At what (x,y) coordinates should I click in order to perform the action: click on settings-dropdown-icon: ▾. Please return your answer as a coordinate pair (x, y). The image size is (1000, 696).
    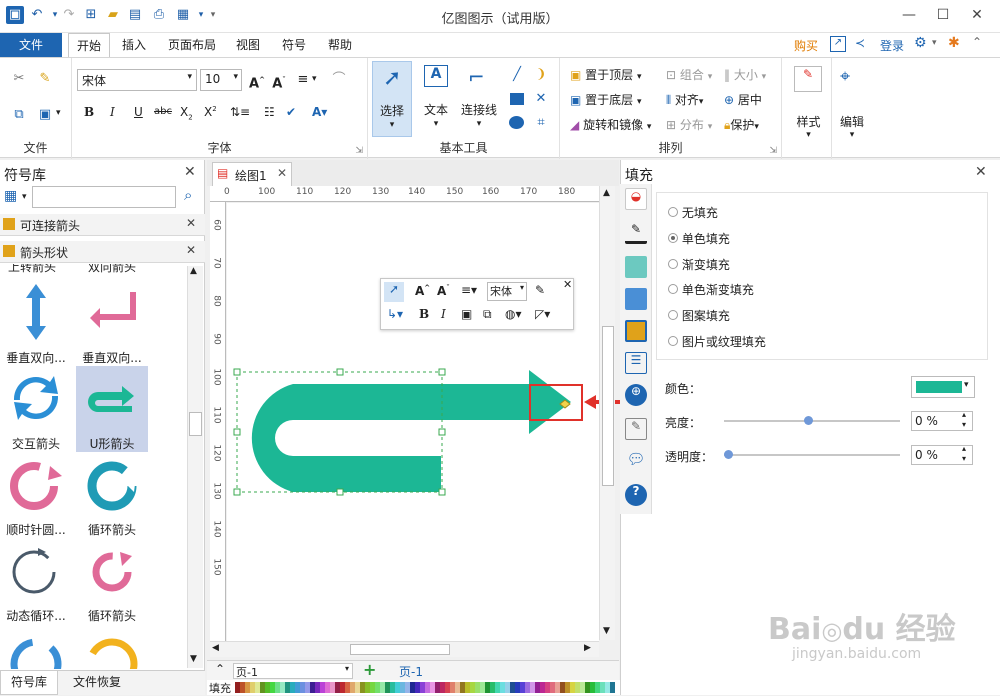
    Looking at the image, I should click on (934, 43).